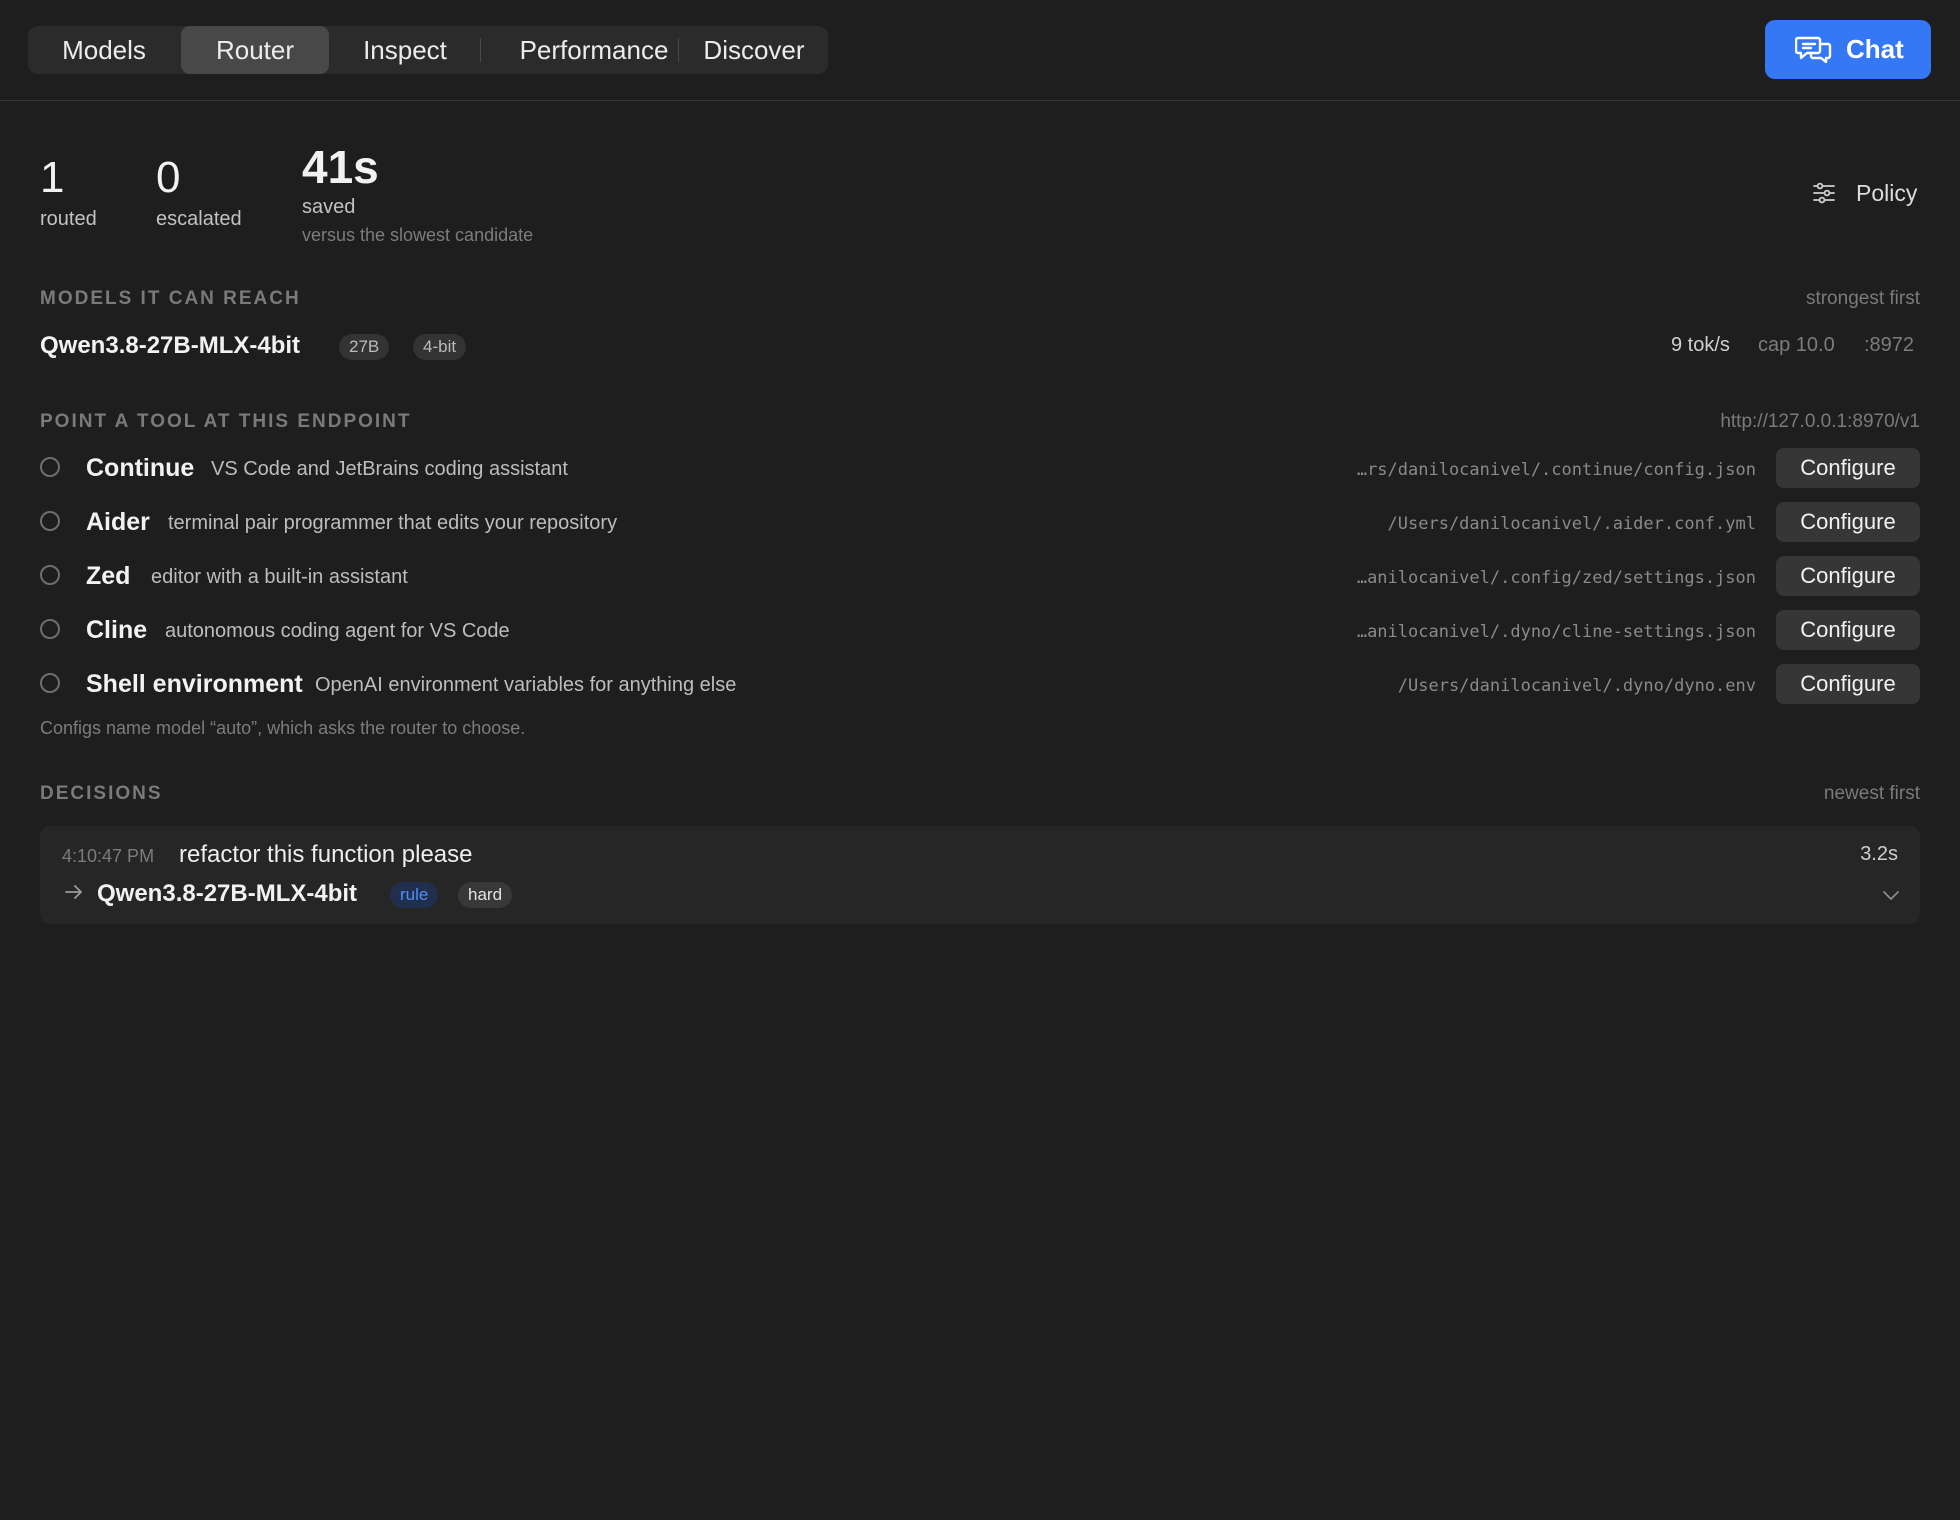  Describe the element at coordinates (1862, 298) in the screenshot. I see `models-sort-label: strongest first` at that location.